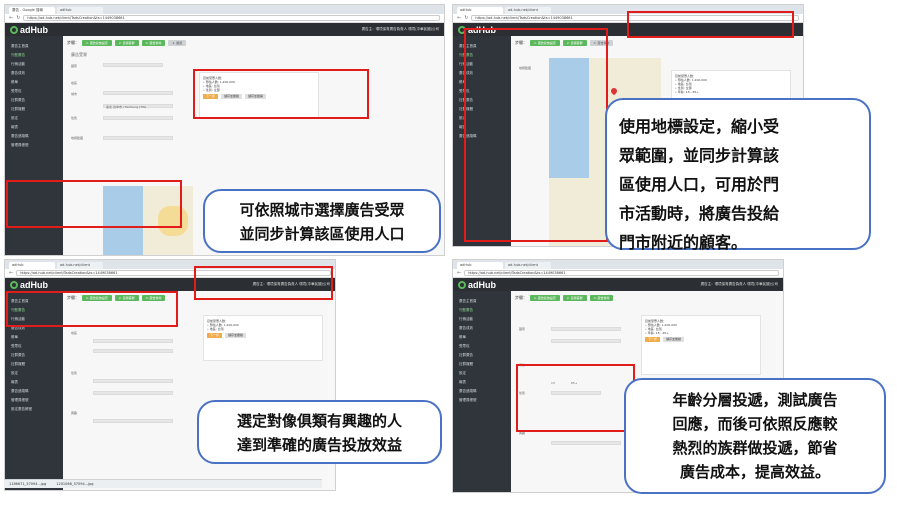  Describe the element at coordinates (74, 333) in the screenshot. I see `region-label: 地區` at that location.